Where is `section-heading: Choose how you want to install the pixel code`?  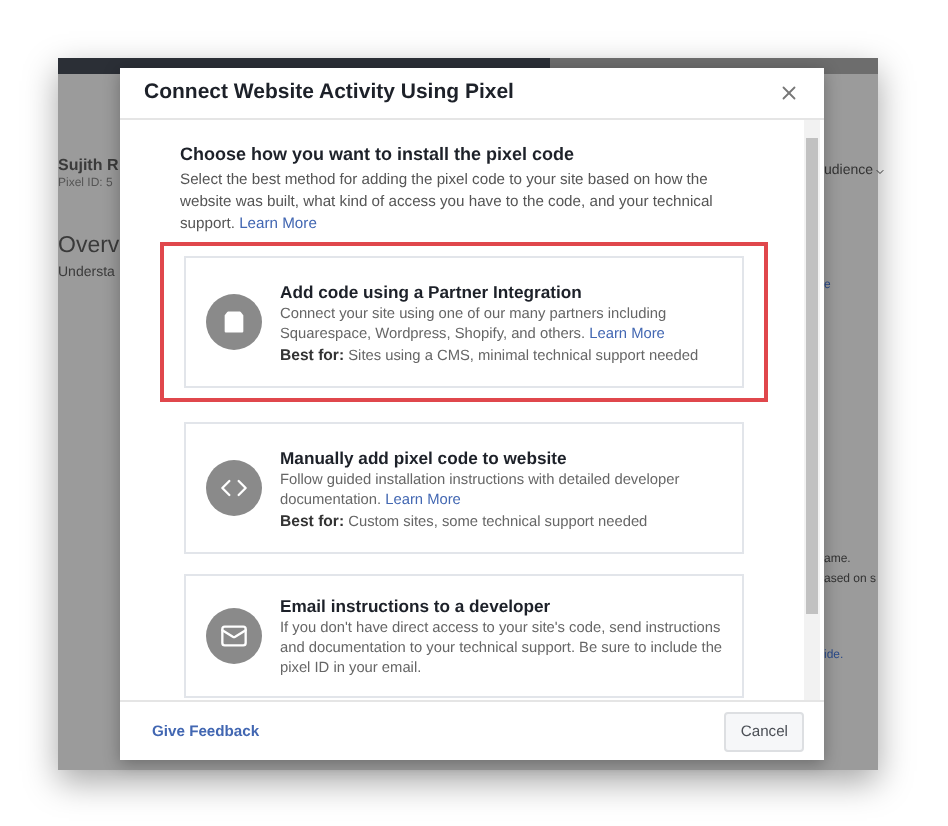 section-heading: Choose how you want to install the pixel code is located at coordinates (378, 155).